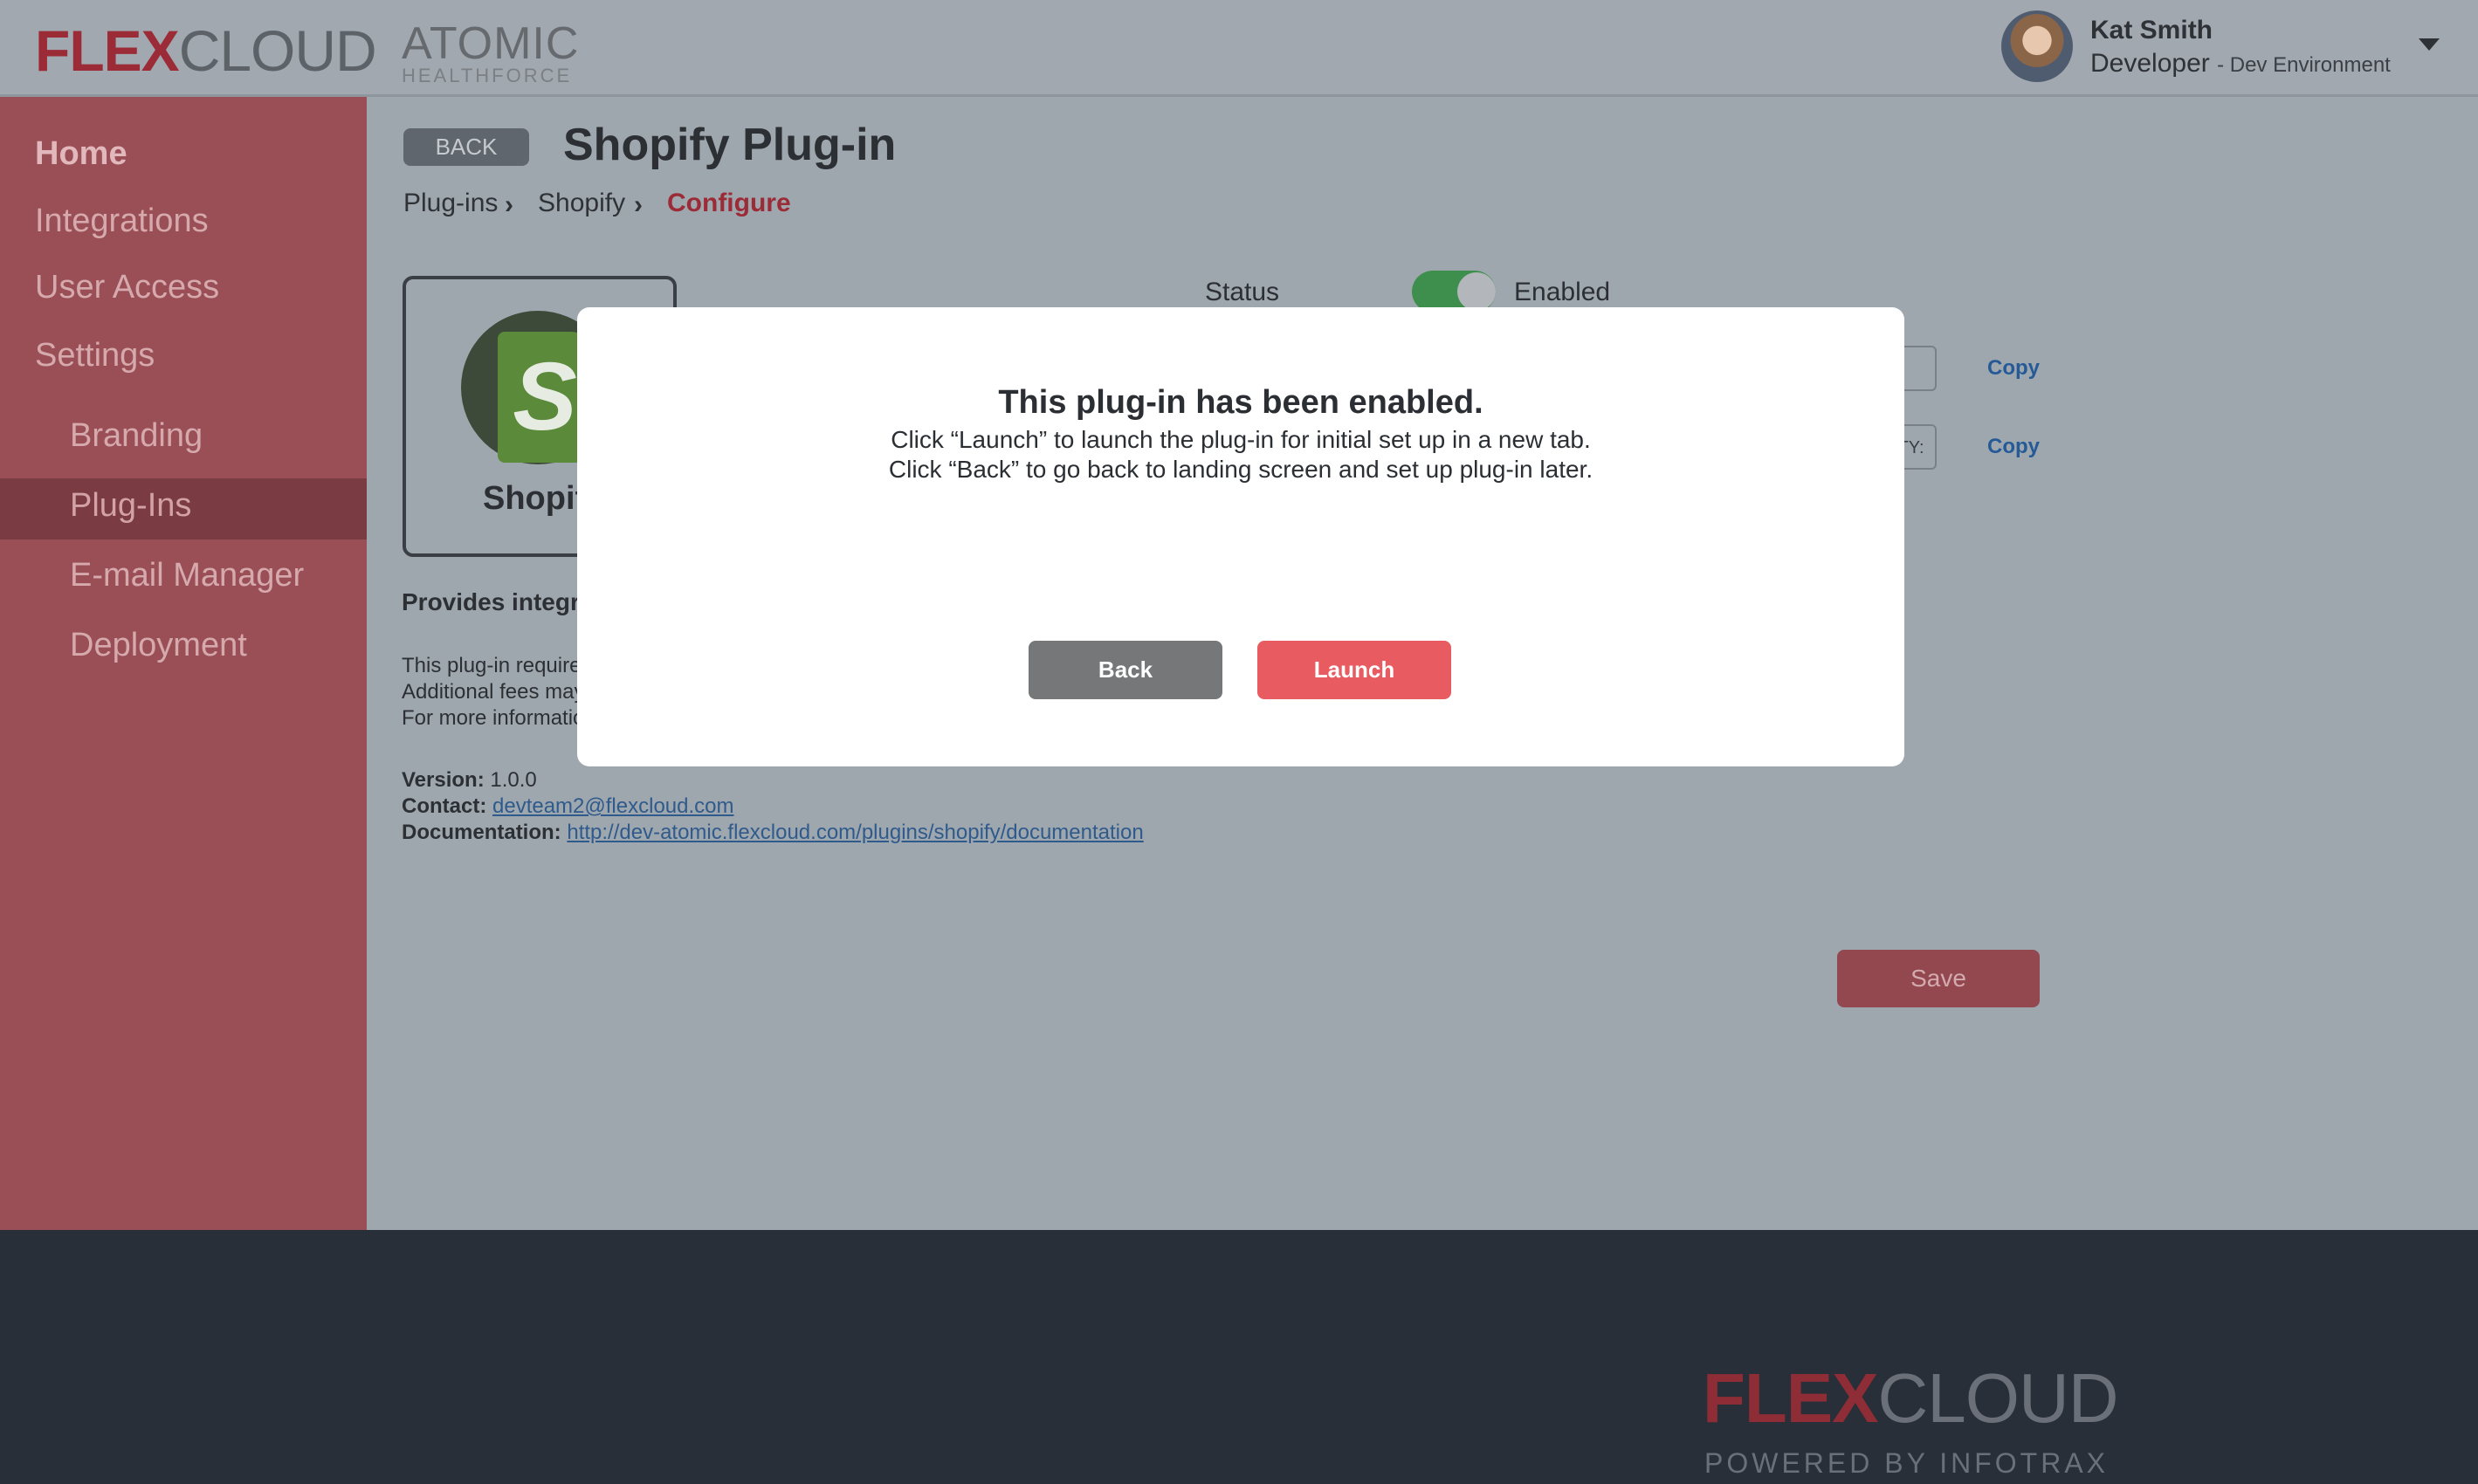 The width and height of the screenshot is (2478, 1484). What do you see at coordinates (487, 75) in the screenshot?
I see `client-logo-subtitle: HEALTHFORCE` at bounding box center [487, 75].